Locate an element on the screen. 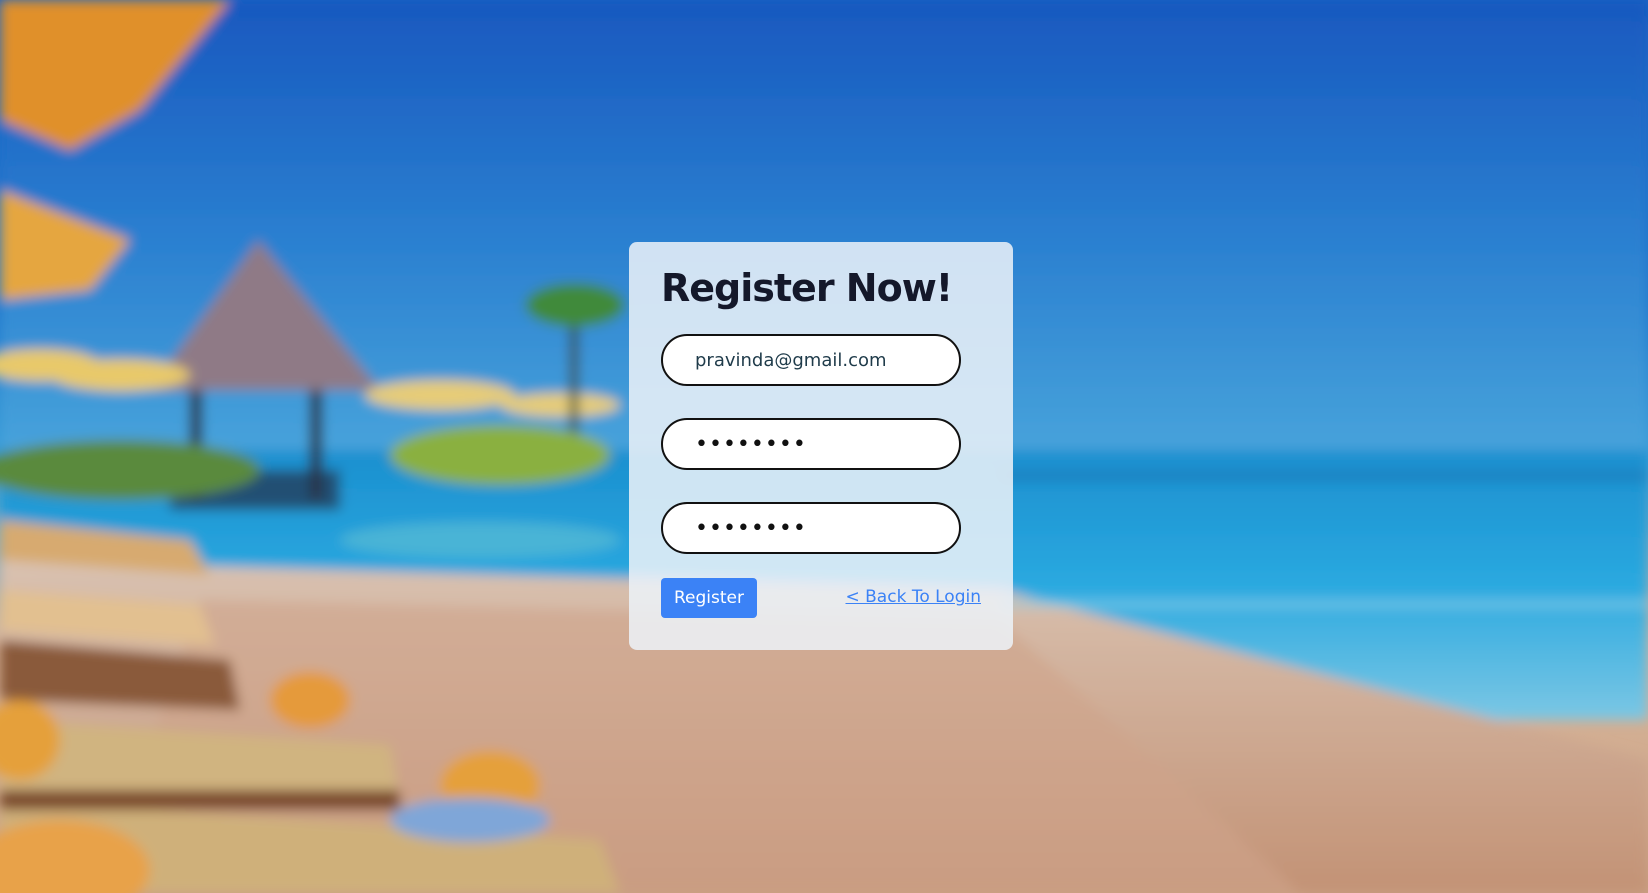 Image resolution: width=1648 pixels, height=893 pixels. back-to-login-link: < Back To Login is located at coordinates (914, 597).